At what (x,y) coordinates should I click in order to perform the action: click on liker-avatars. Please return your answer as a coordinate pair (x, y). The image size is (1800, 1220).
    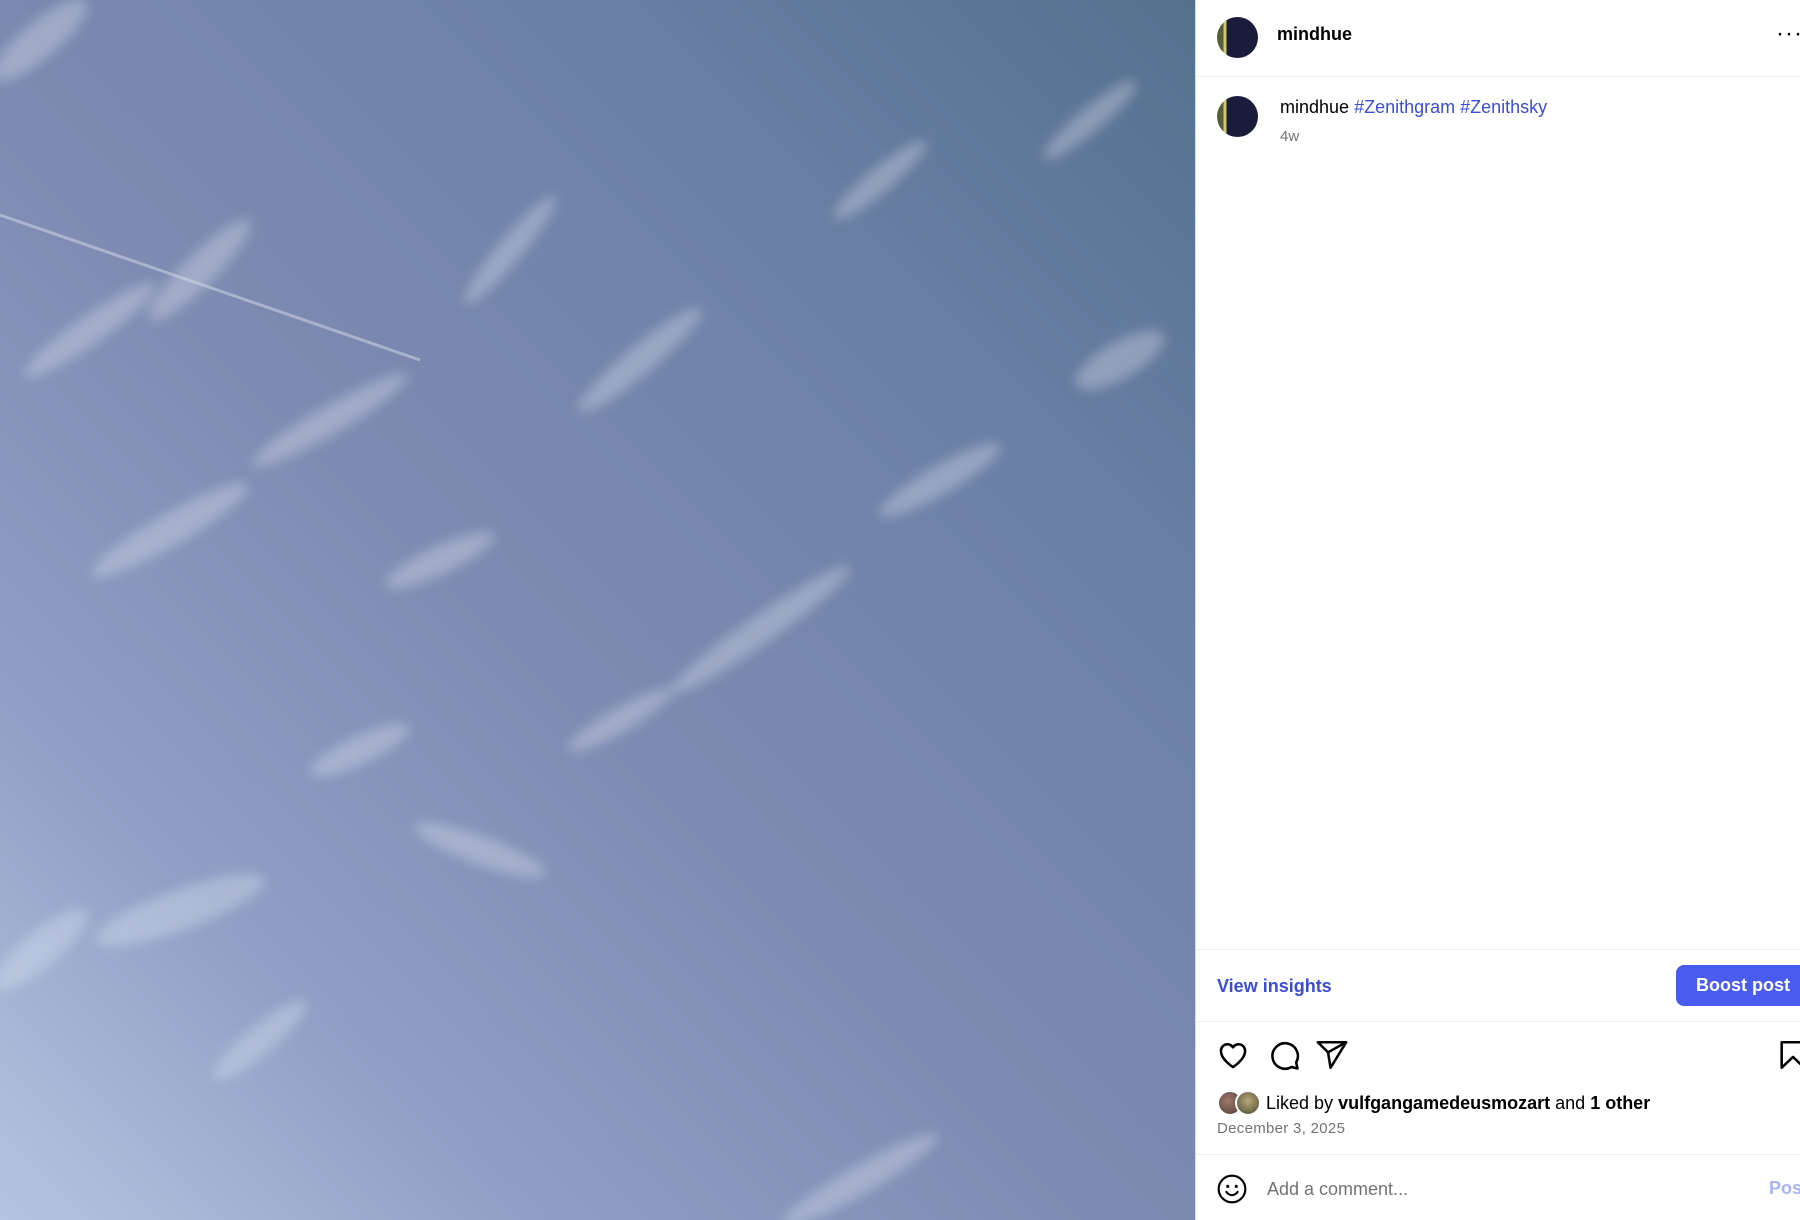
    Looking at the image, I should click on (1242, 1103).